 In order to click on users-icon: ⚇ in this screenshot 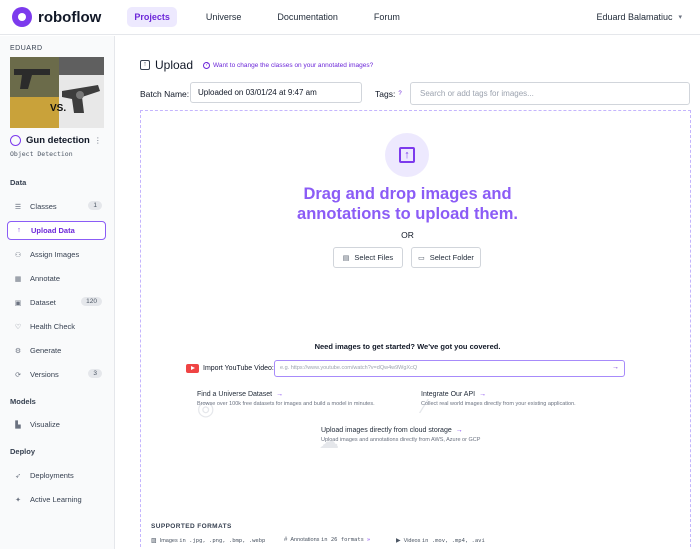, I will do `click(18, 255)`.